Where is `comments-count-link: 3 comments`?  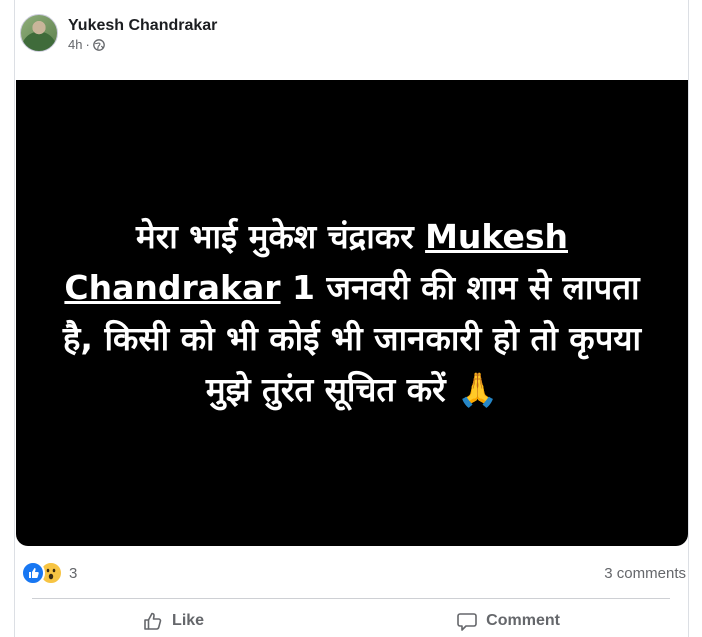 comments-count-link: 3 comments is located at coordinates (645, 573).